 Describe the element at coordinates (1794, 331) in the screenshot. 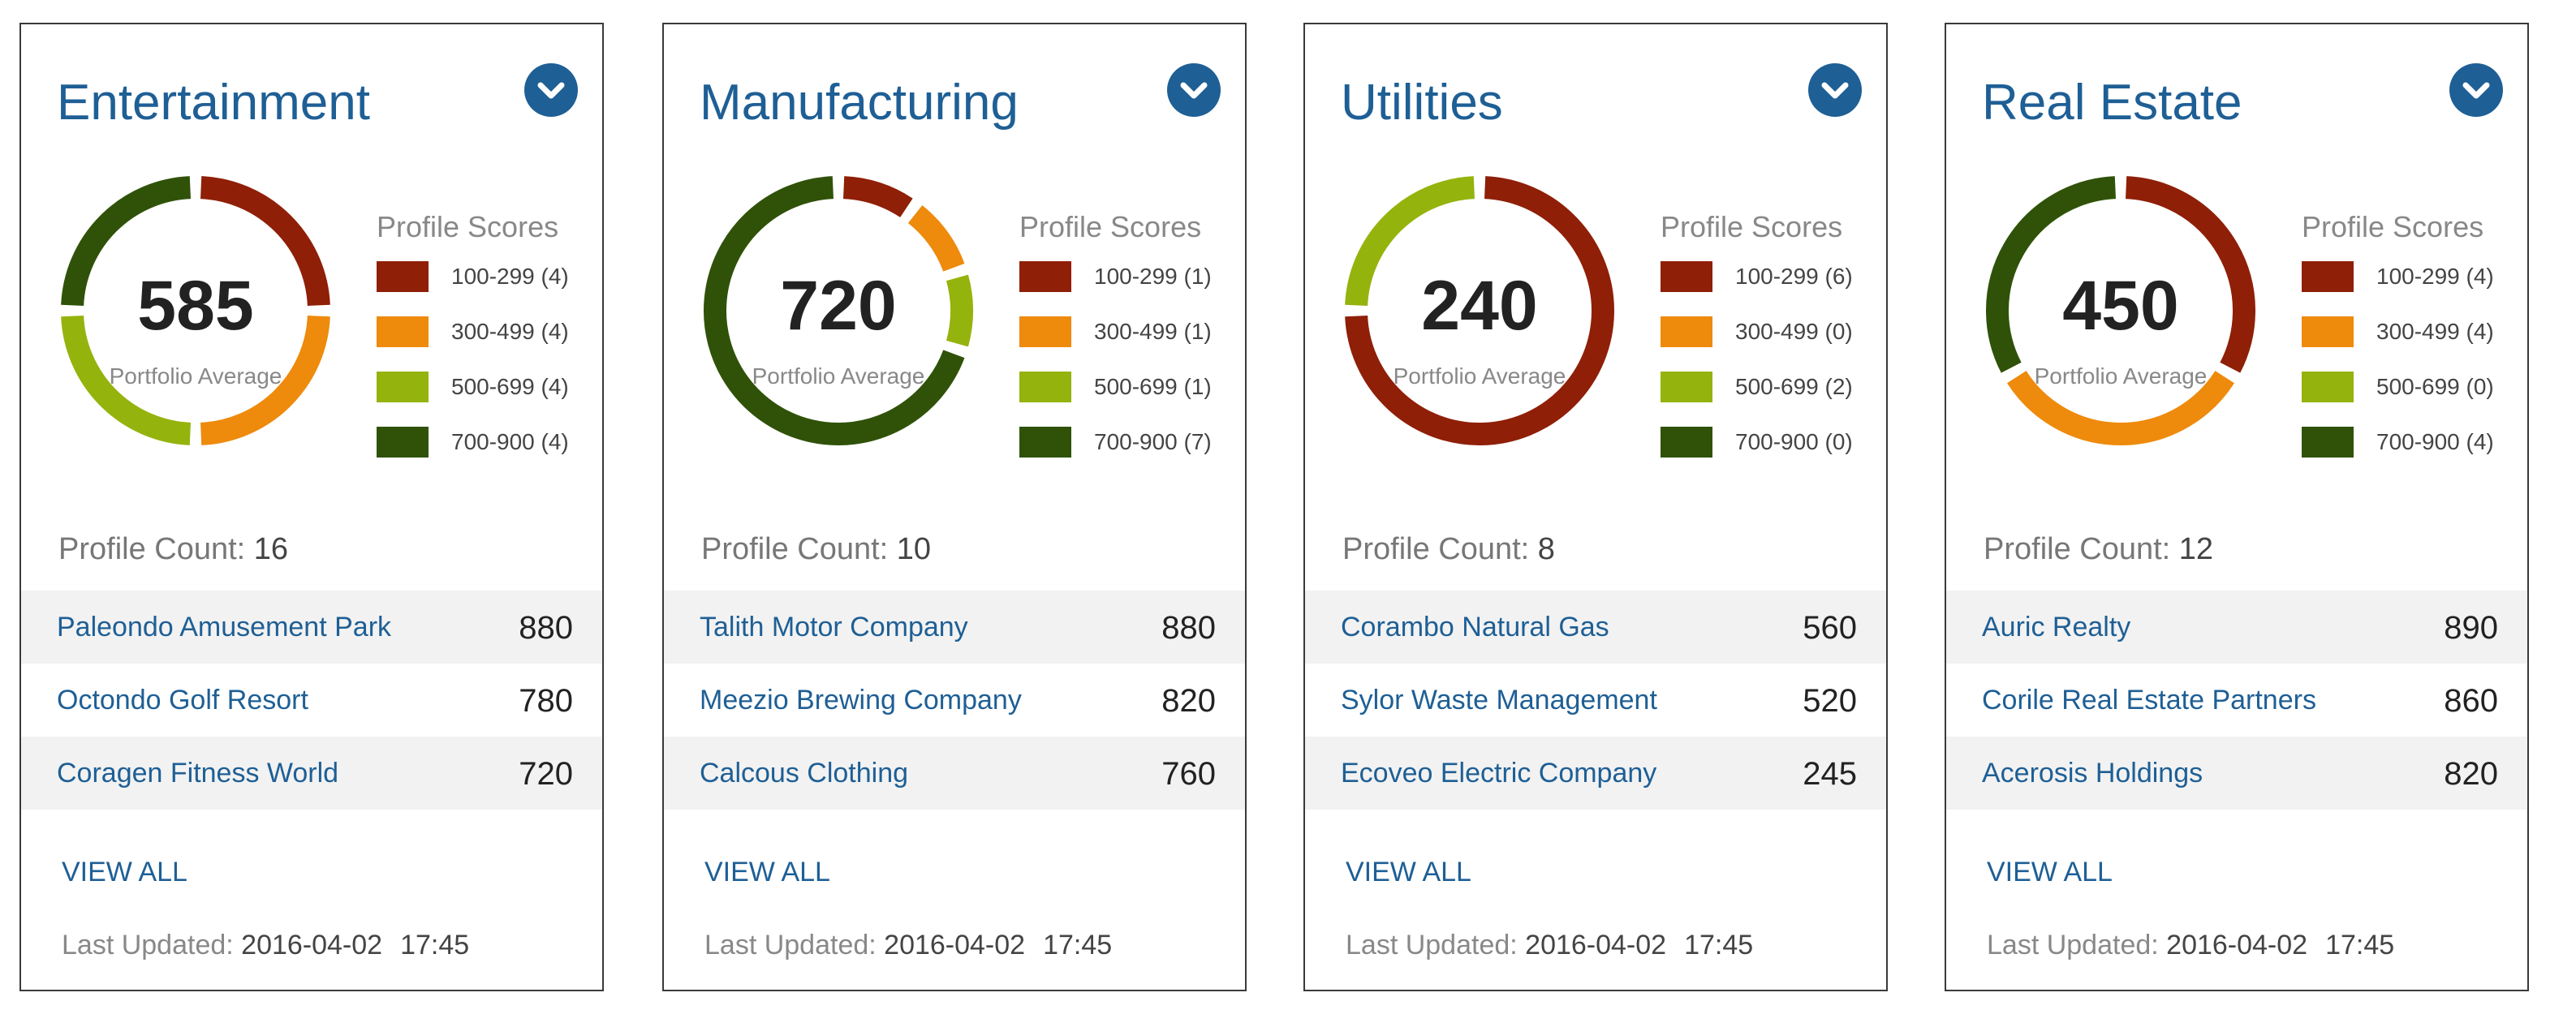

I see `legend-label: 300-499 (0)` at that location.